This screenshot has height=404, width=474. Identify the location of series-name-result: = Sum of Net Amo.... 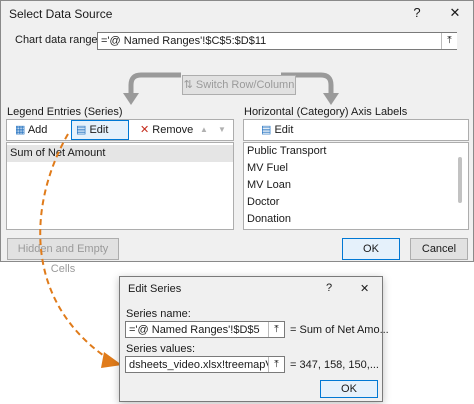
(339, 330).